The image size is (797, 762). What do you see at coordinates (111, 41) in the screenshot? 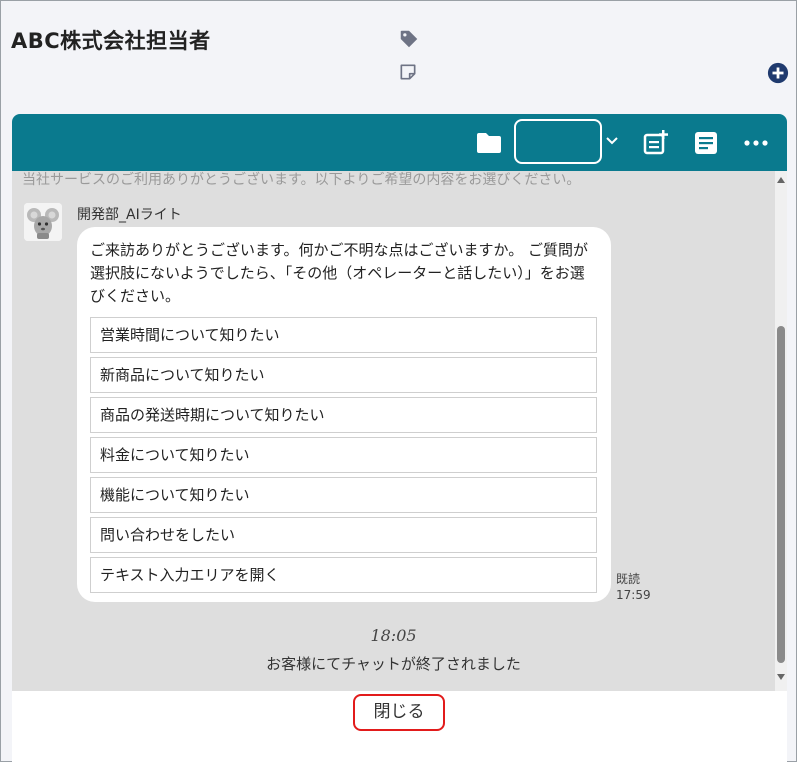
I see `page-title: ABC株式会社担当者` at bounding box center [111, 41].